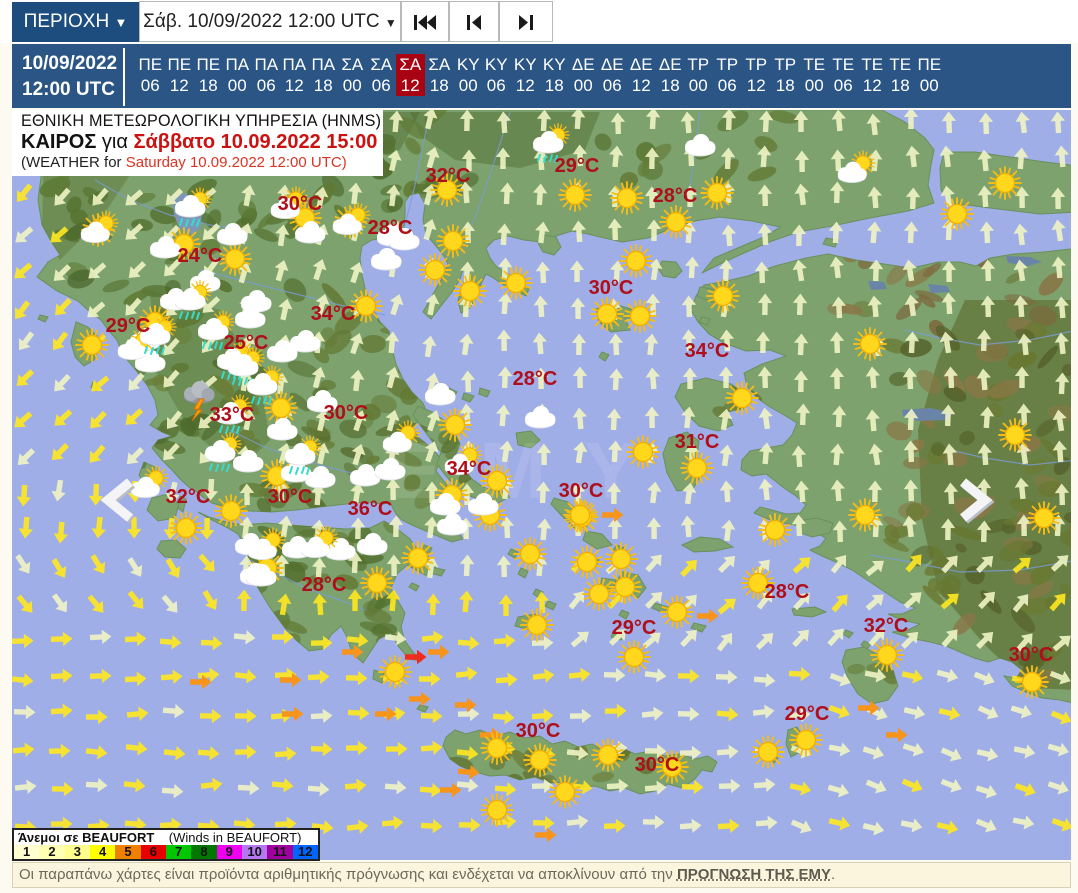  Describe the element at coordinates (232, 415) in the screenshot. I see `svg-text: 33°C` at that location.